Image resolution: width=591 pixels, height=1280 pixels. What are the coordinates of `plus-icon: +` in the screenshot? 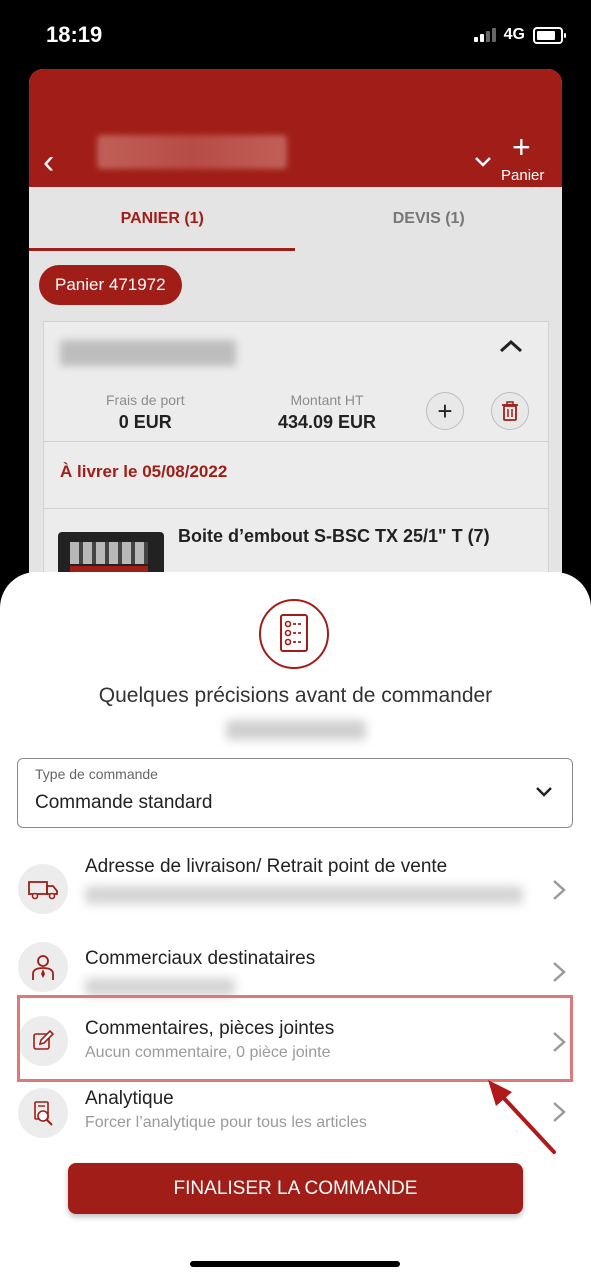 It's located at (445, 410).